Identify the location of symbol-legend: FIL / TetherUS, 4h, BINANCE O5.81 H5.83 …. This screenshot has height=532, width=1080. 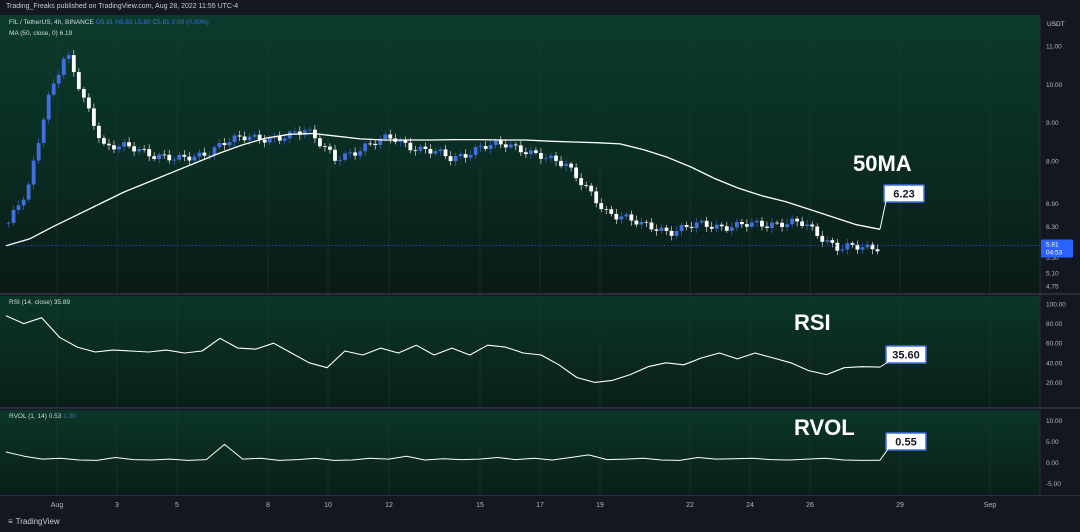
(109, 22).